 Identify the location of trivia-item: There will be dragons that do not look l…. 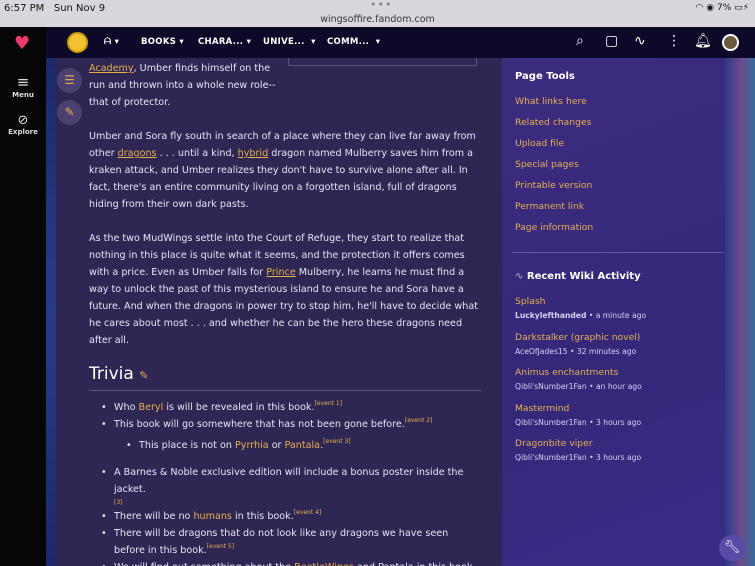
(285, 542).